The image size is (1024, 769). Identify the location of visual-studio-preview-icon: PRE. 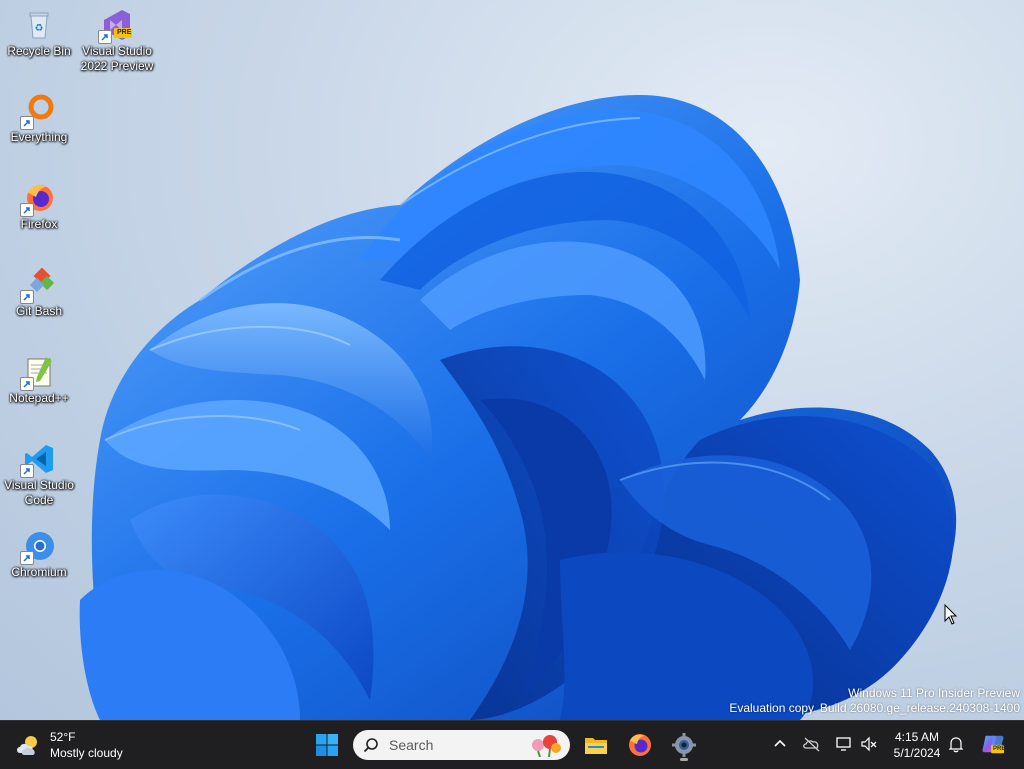
(116, 26).